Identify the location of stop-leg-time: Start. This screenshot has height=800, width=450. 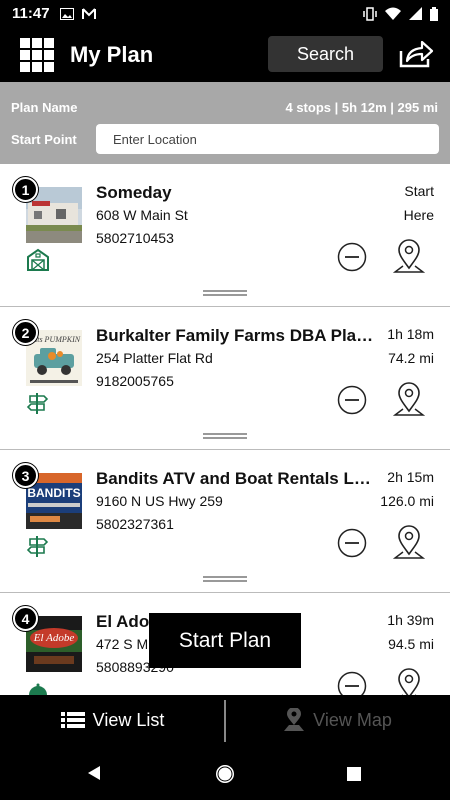
(419, 191).